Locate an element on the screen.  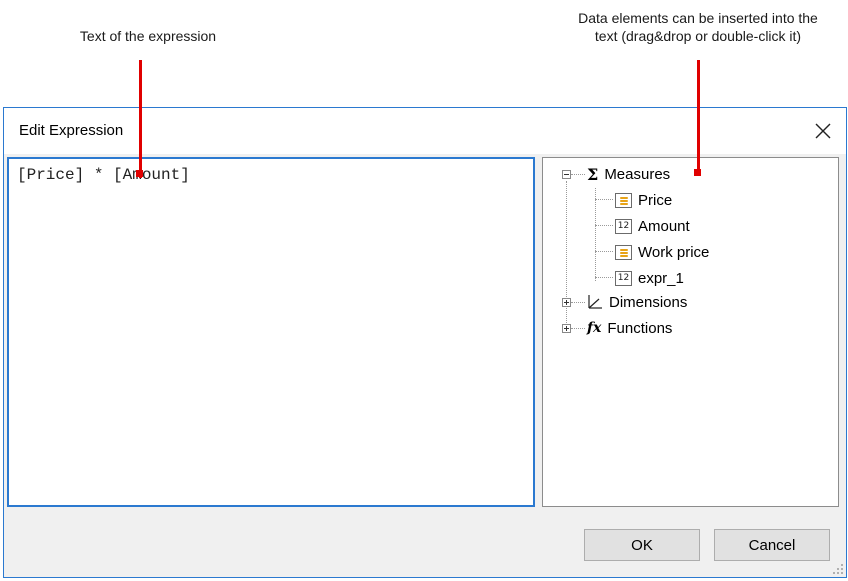
axis-icon is located at coordinates (595, 302).